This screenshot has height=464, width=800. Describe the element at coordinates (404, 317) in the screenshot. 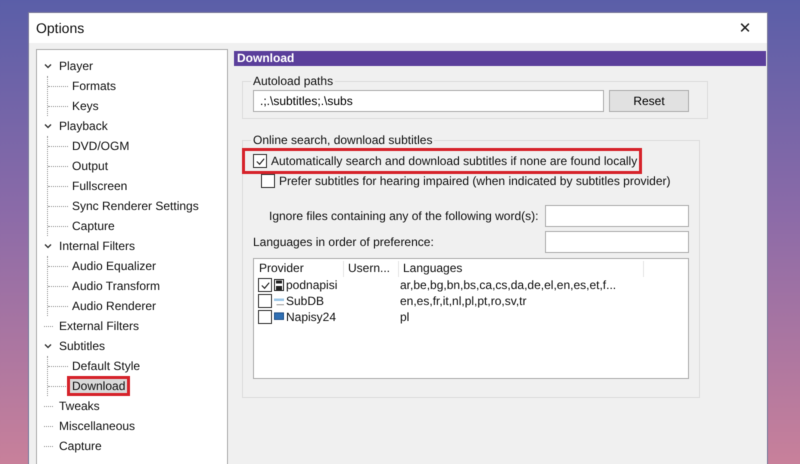

I see `table-cell-text: pl` at that location.